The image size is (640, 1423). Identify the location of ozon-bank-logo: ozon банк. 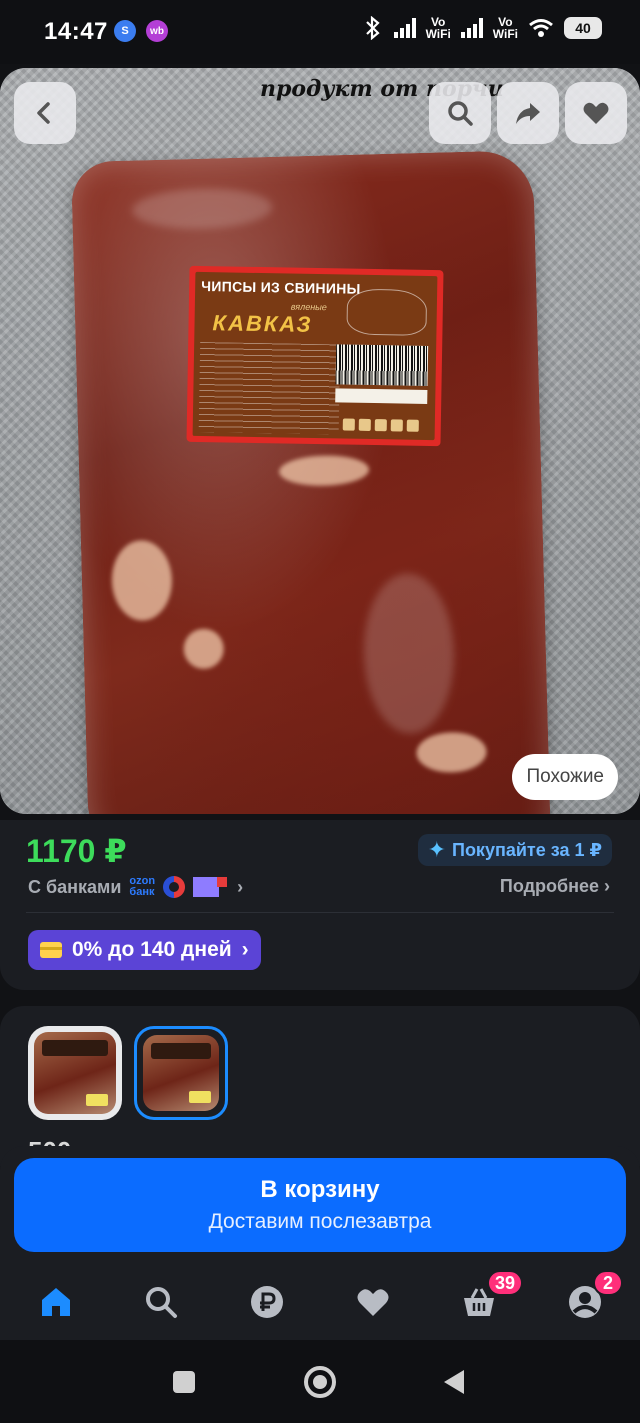
(142, 886).